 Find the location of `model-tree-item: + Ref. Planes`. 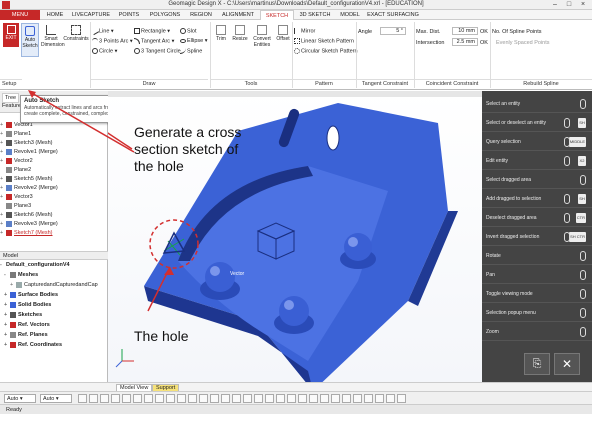

model-tree-item: + Ref. Planes is located at coordinates (26, 335).